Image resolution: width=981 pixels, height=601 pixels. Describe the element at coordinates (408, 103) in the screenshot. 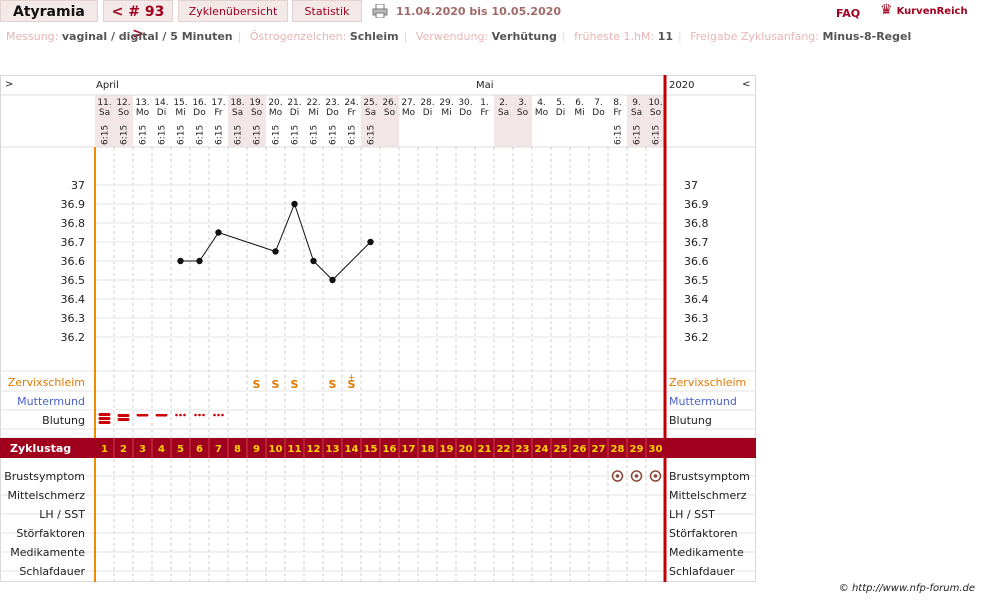

I see `day-number: 27.` at that location.